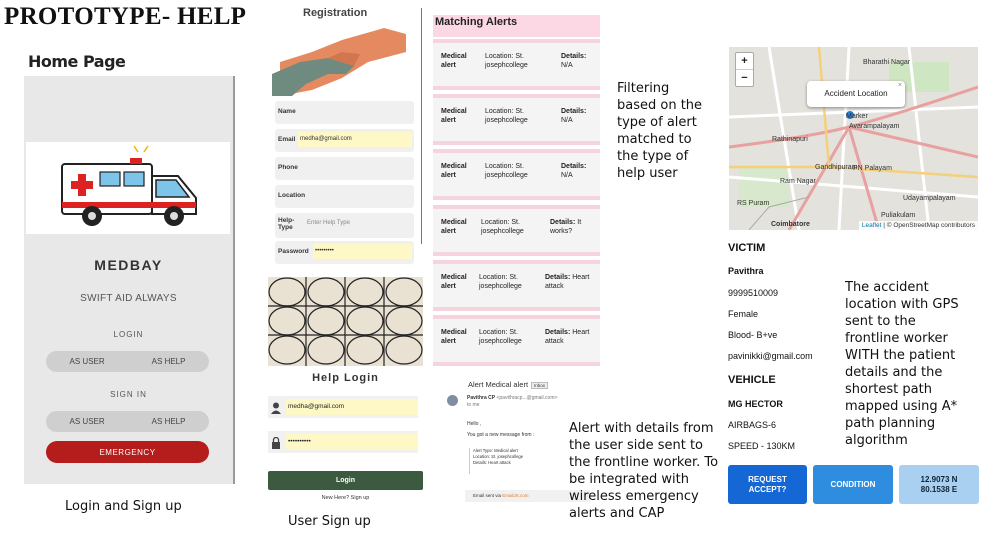  What do you see at coordinates (798, 181) in the screenshot?
I see `map-place: Ram Nagar` at bounding box center [798, 181].